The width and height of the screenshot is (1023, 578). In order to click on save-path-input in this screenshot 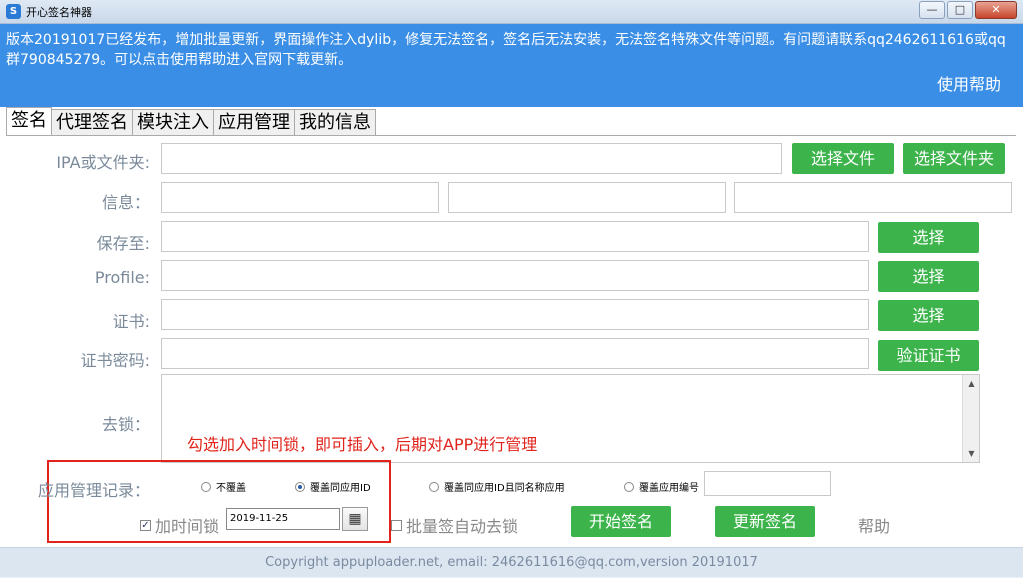, I will do `click(515, 236)`.